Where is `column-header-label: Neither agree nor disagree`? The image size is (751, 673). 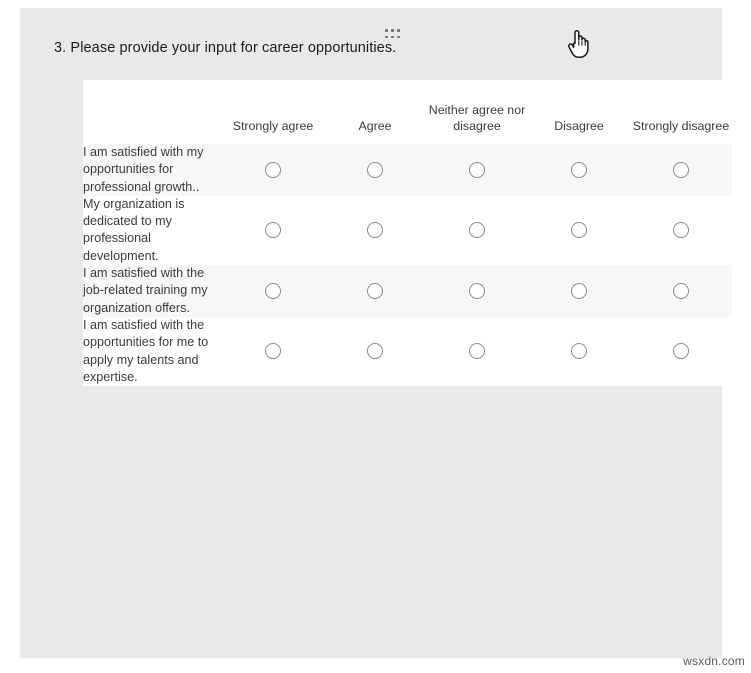 column-header-label: Neither agree nor disagree is located at coordinates (477, 118).